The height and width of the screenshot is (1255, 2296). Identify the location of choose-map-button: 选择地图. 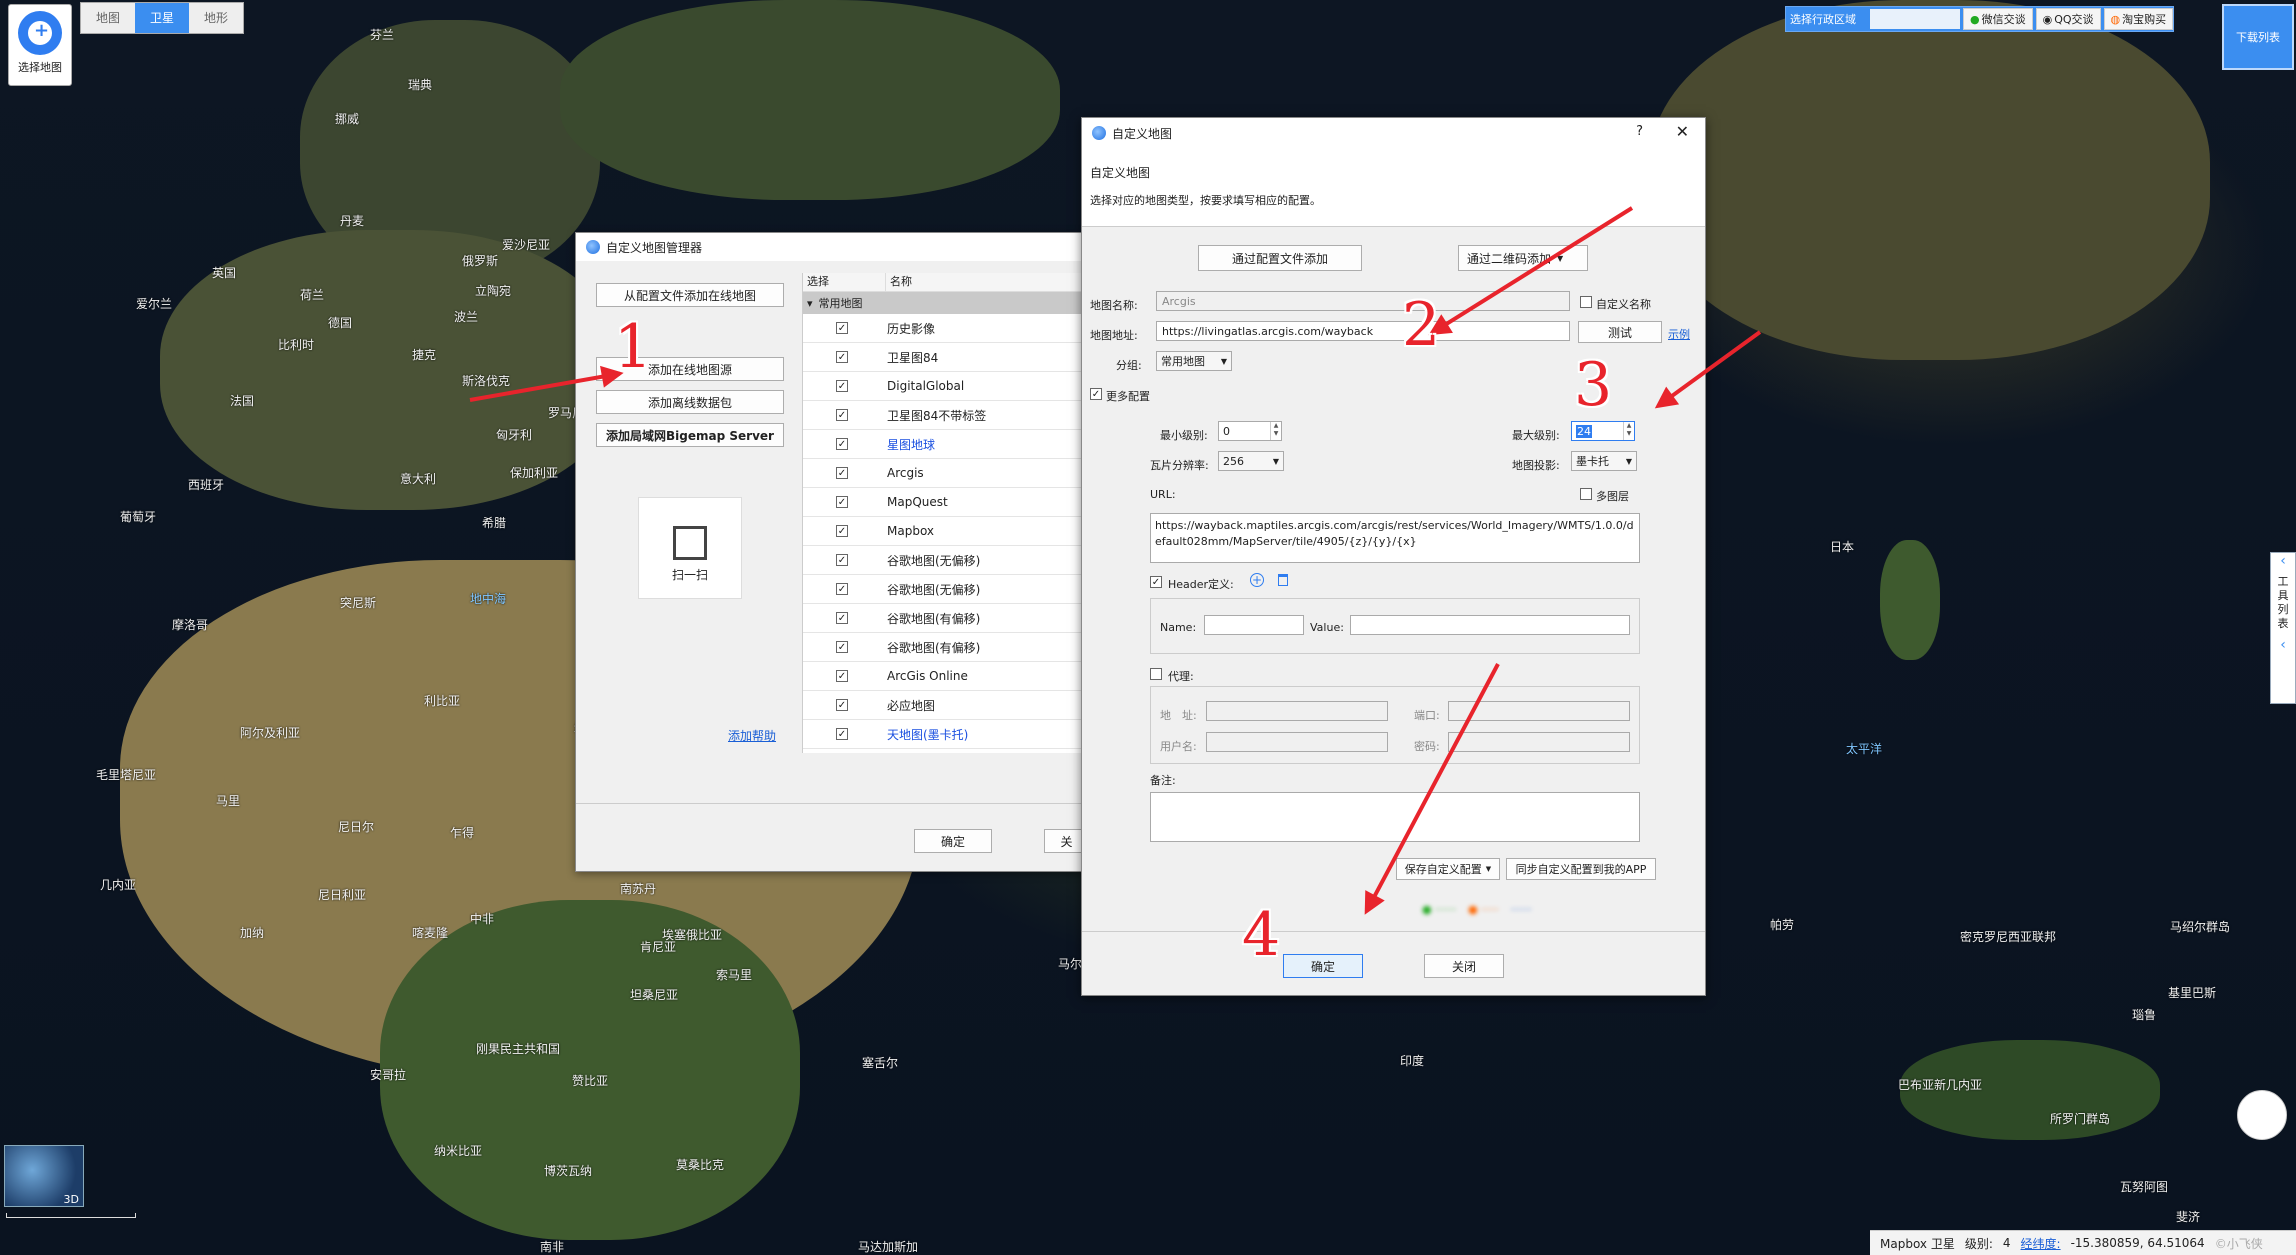
(40, 45).